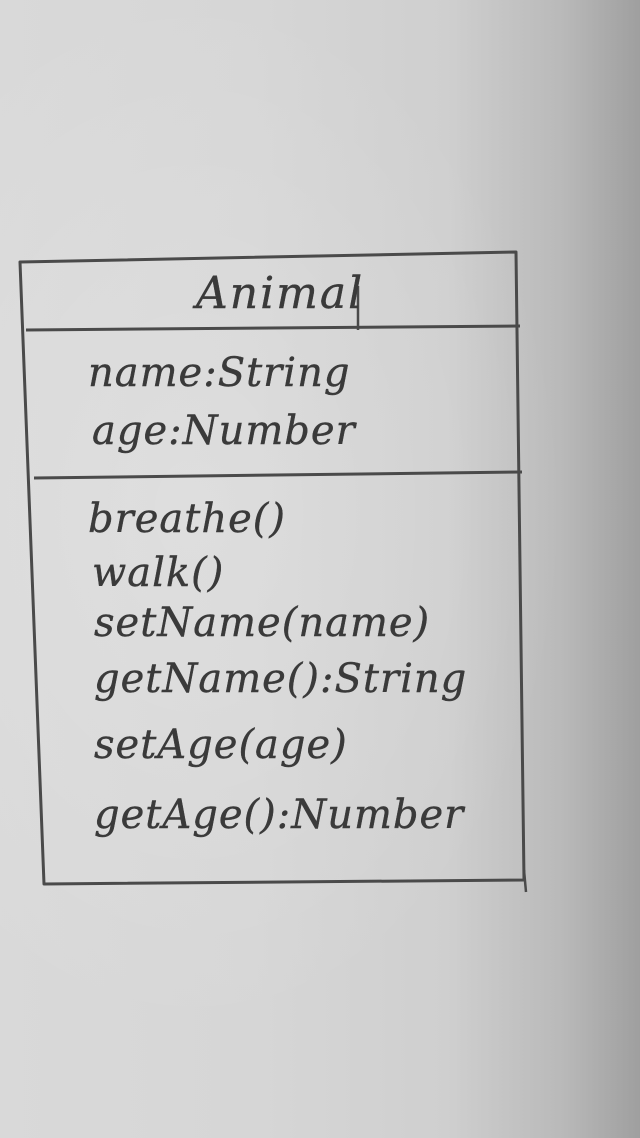 This screenshot has width=640, height=1138. I want to click on attribute-name: name:String, so click(219, 373).